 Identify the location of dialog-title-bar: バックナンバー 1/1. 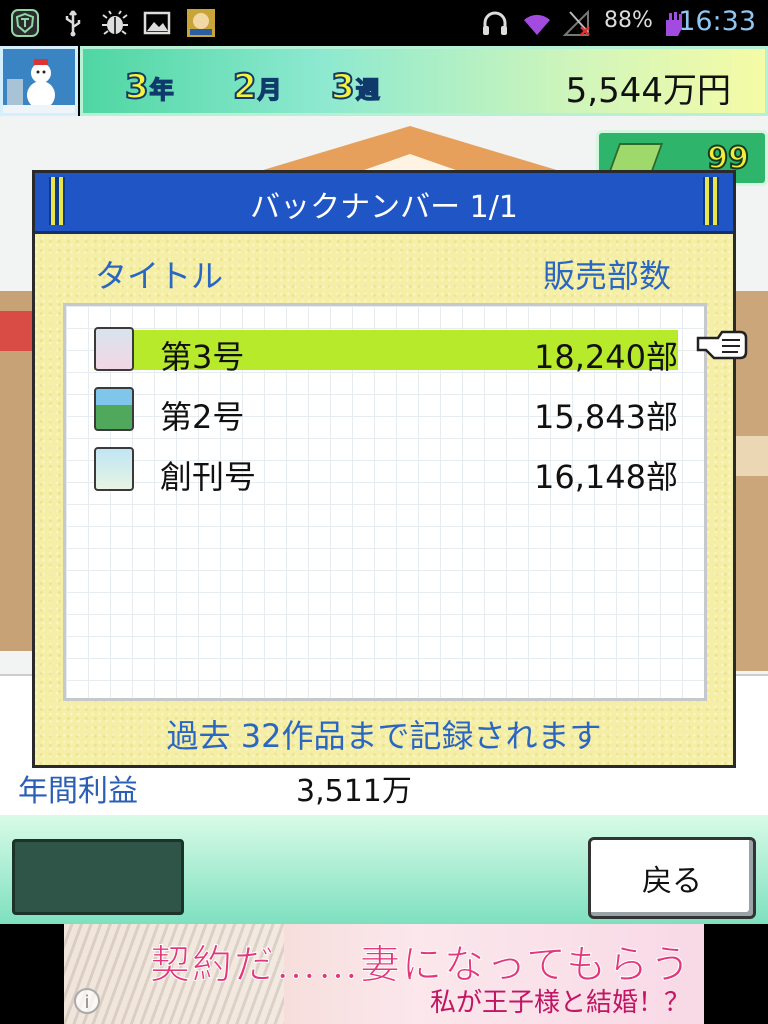
(384, 203).